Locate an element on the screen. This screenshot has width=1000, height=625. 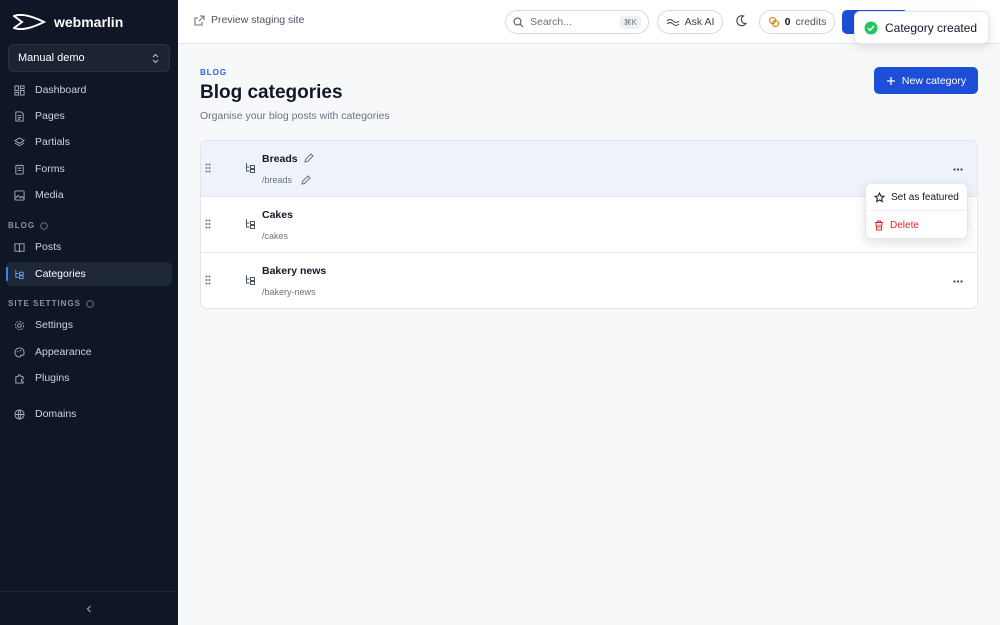
preview-label: Preview staging site is located at coordinates (258, 20).